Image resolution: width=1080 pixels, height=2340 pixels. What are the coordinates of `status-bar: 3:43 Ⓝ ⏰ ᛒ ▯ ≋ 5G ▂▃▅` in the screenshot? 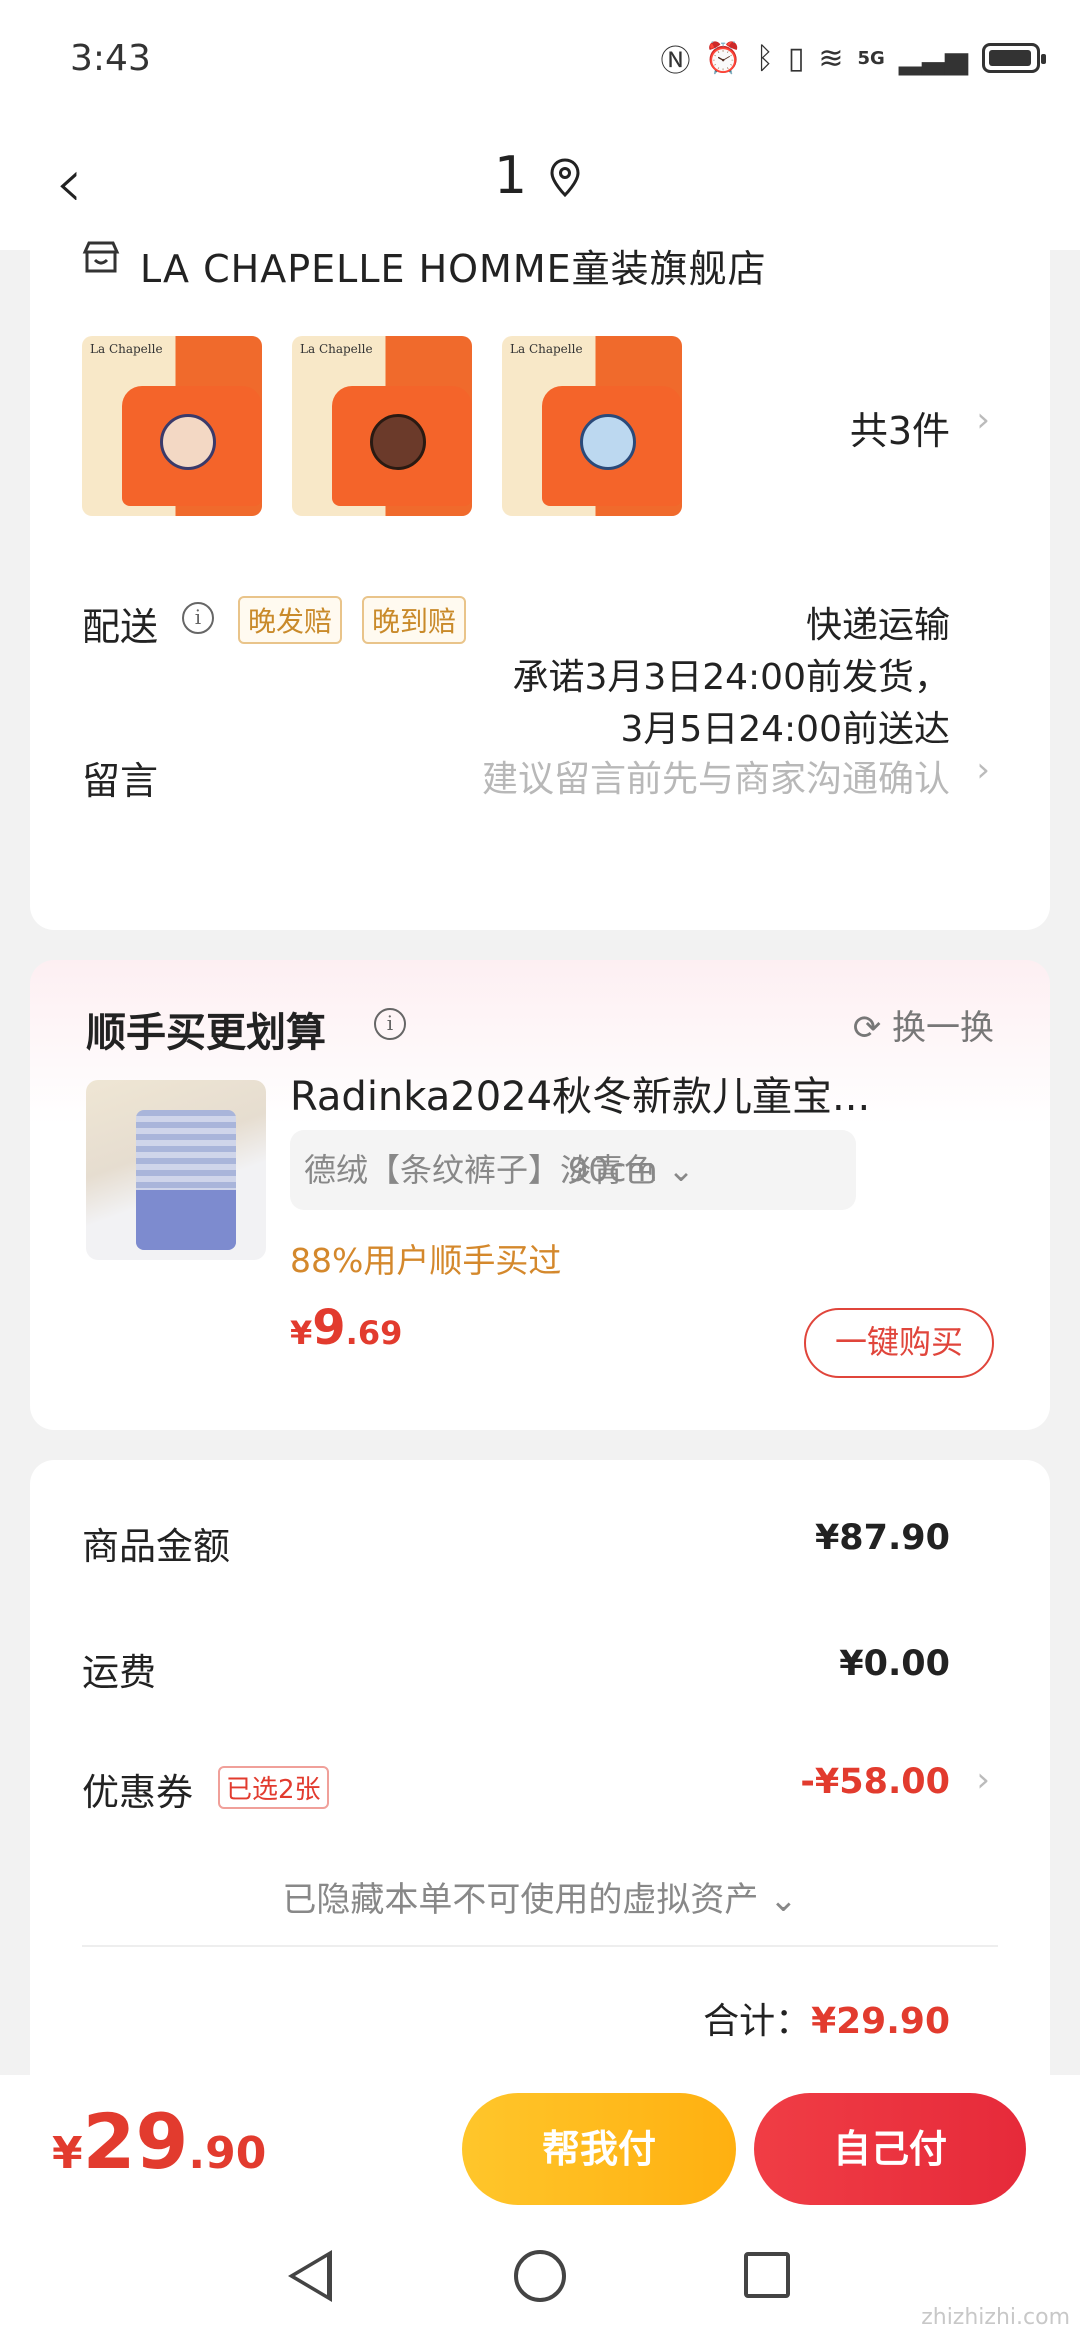 It's located at (540, 60).